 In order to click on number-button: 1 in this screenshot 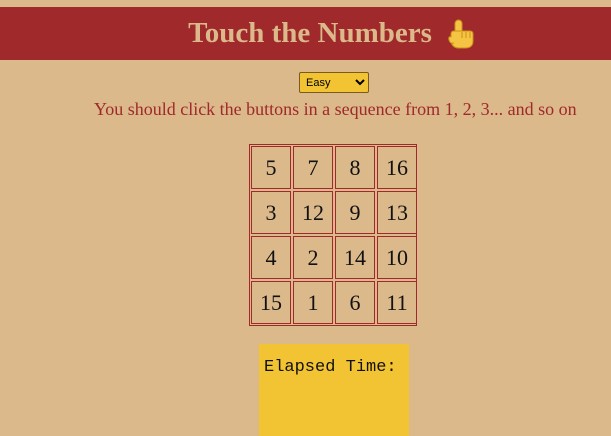, I will do `click(313, 302)`.